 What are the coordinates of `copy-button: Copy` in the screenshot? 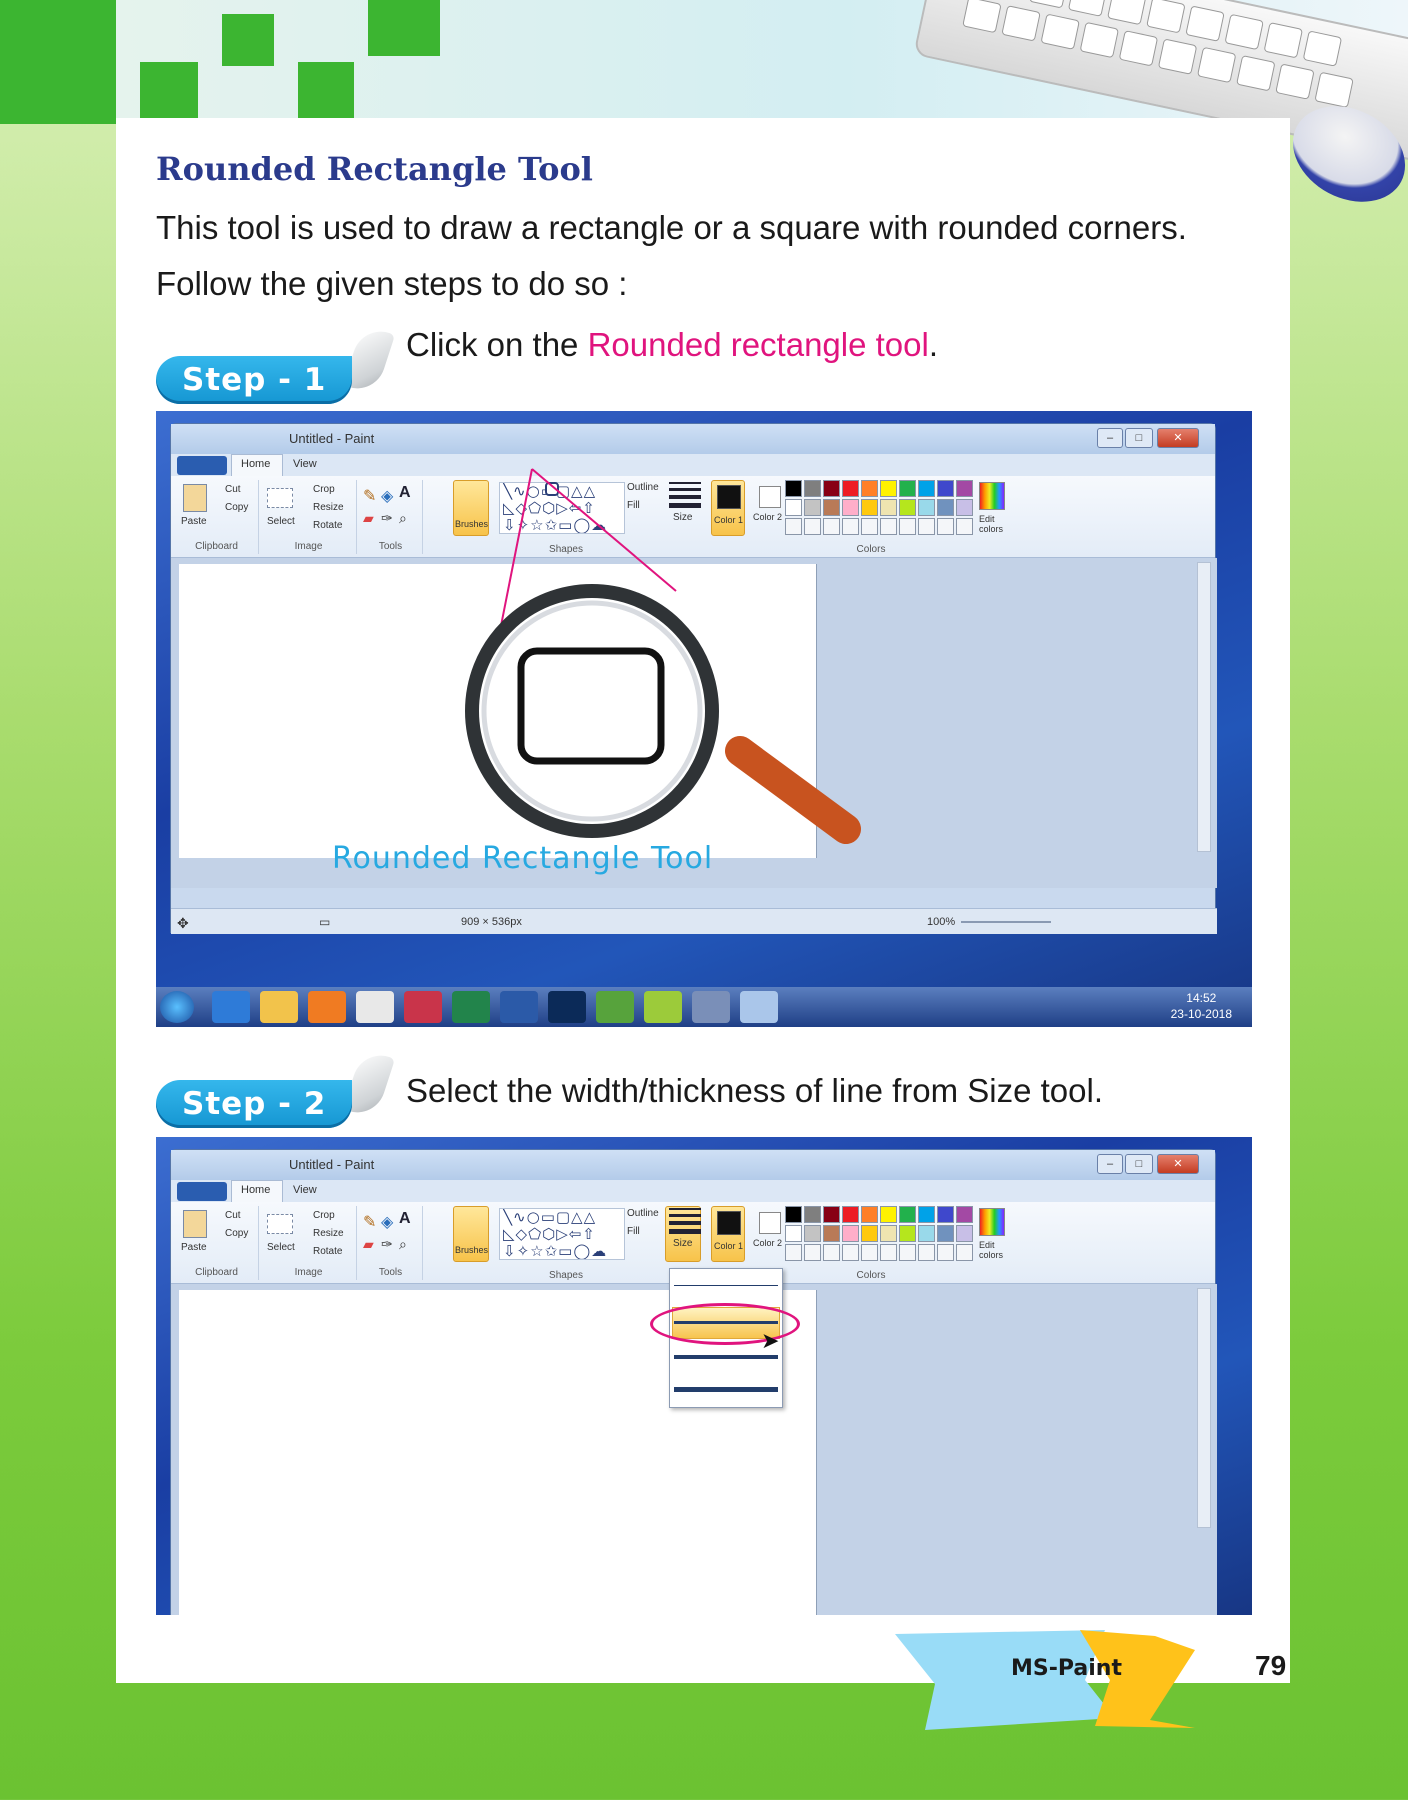 It's located at (236, 1233).